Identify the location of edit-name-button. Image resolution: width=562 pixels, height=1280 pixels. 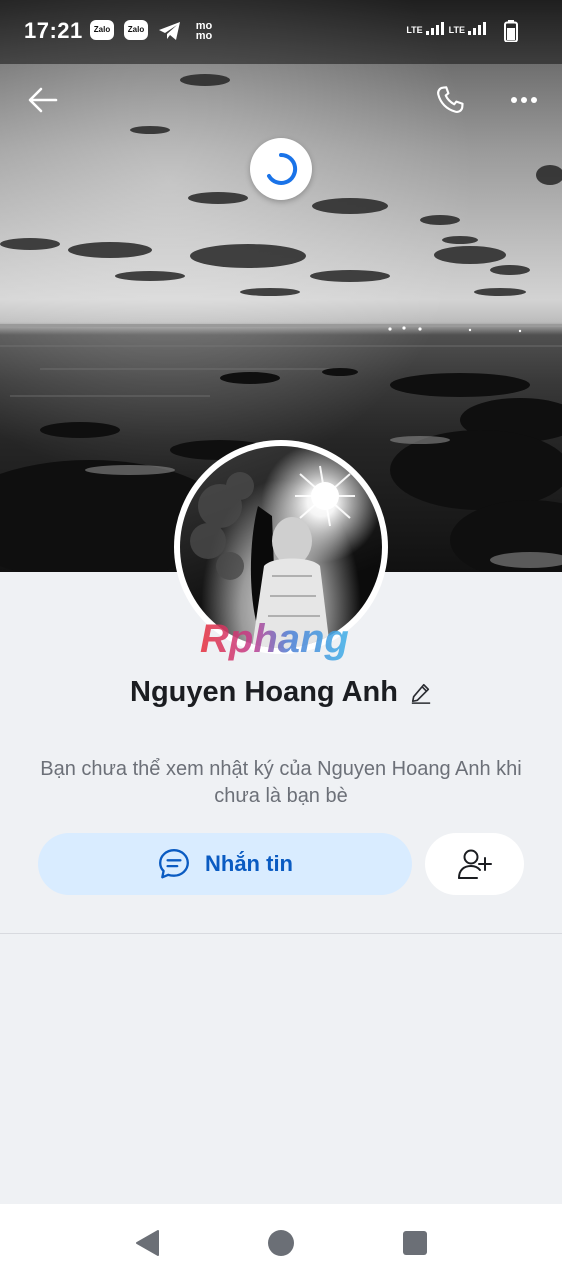
(421, 693).